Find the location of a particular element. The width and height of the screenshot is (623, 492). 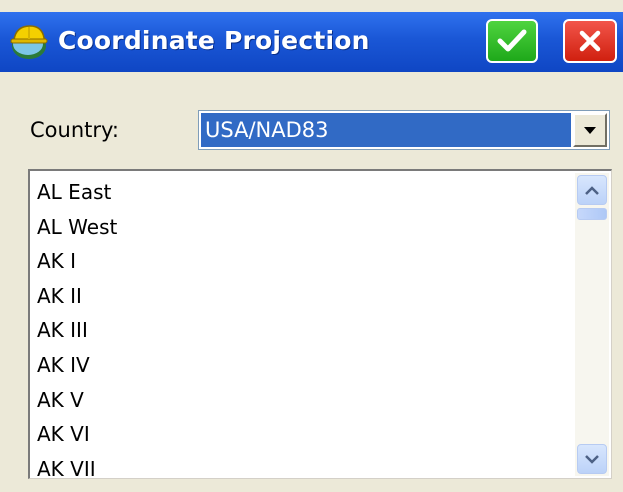

list-item: AK I is located at coordinates (301, 261).